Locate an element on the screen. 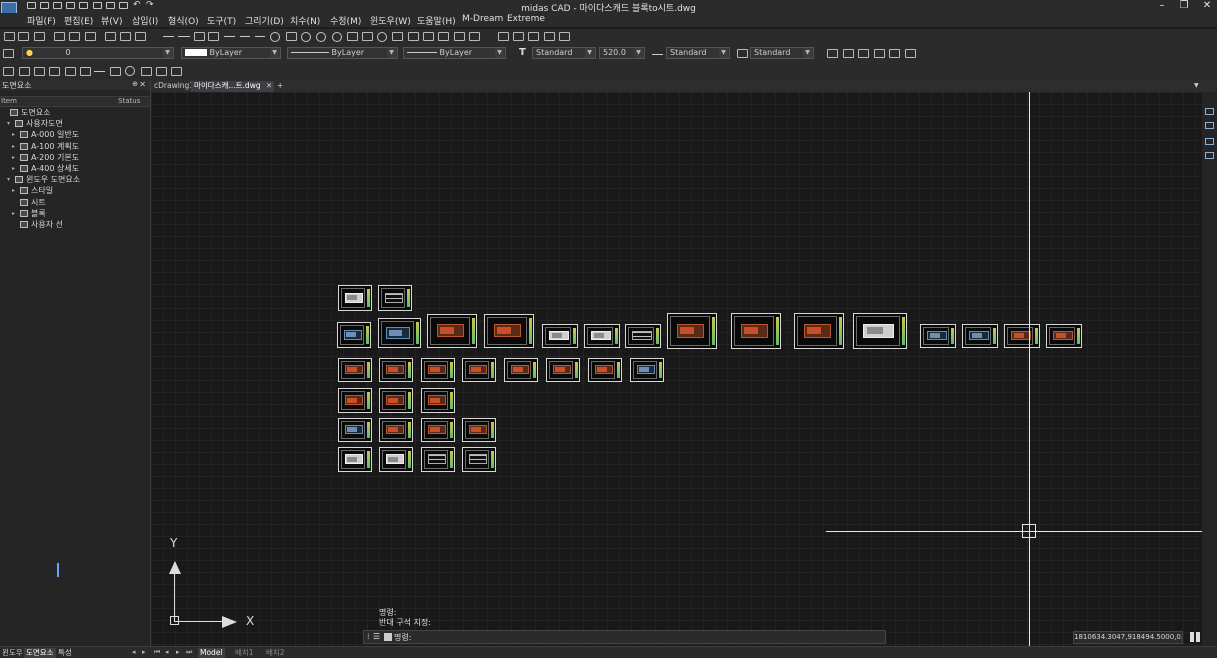  blocks-dock-icon is located at coordinates (1209, 141).